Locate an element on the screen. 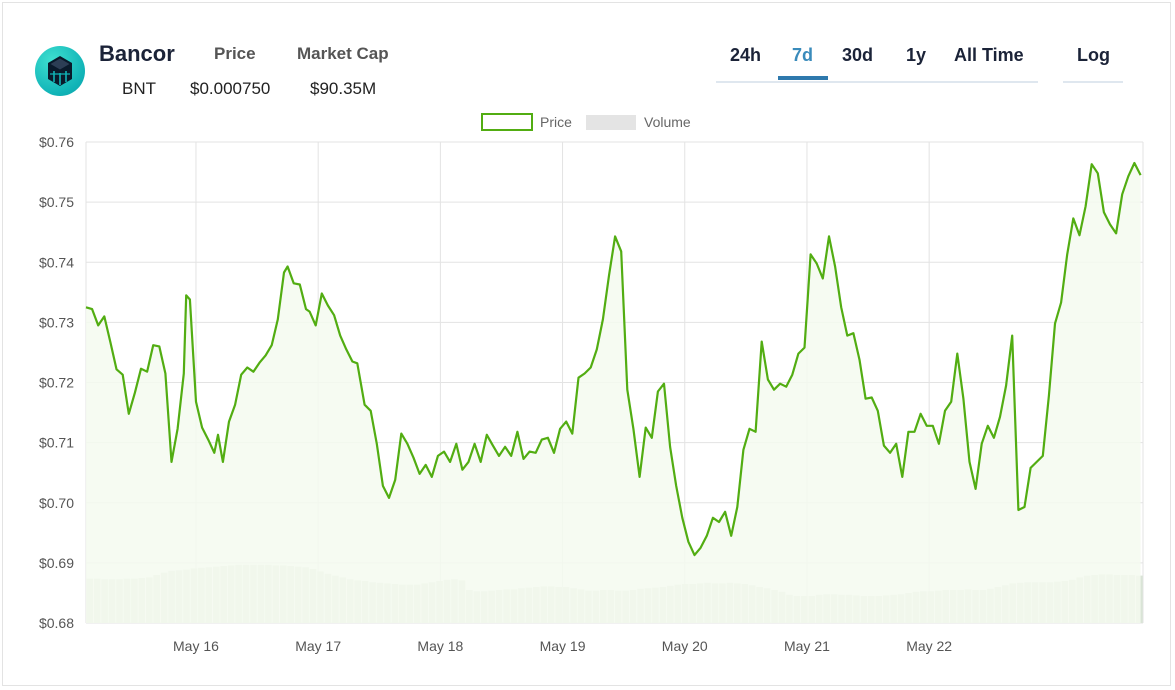 The image size is (1175, 690). y-tick-label: $0.73 is located at coordinates (56, 322).